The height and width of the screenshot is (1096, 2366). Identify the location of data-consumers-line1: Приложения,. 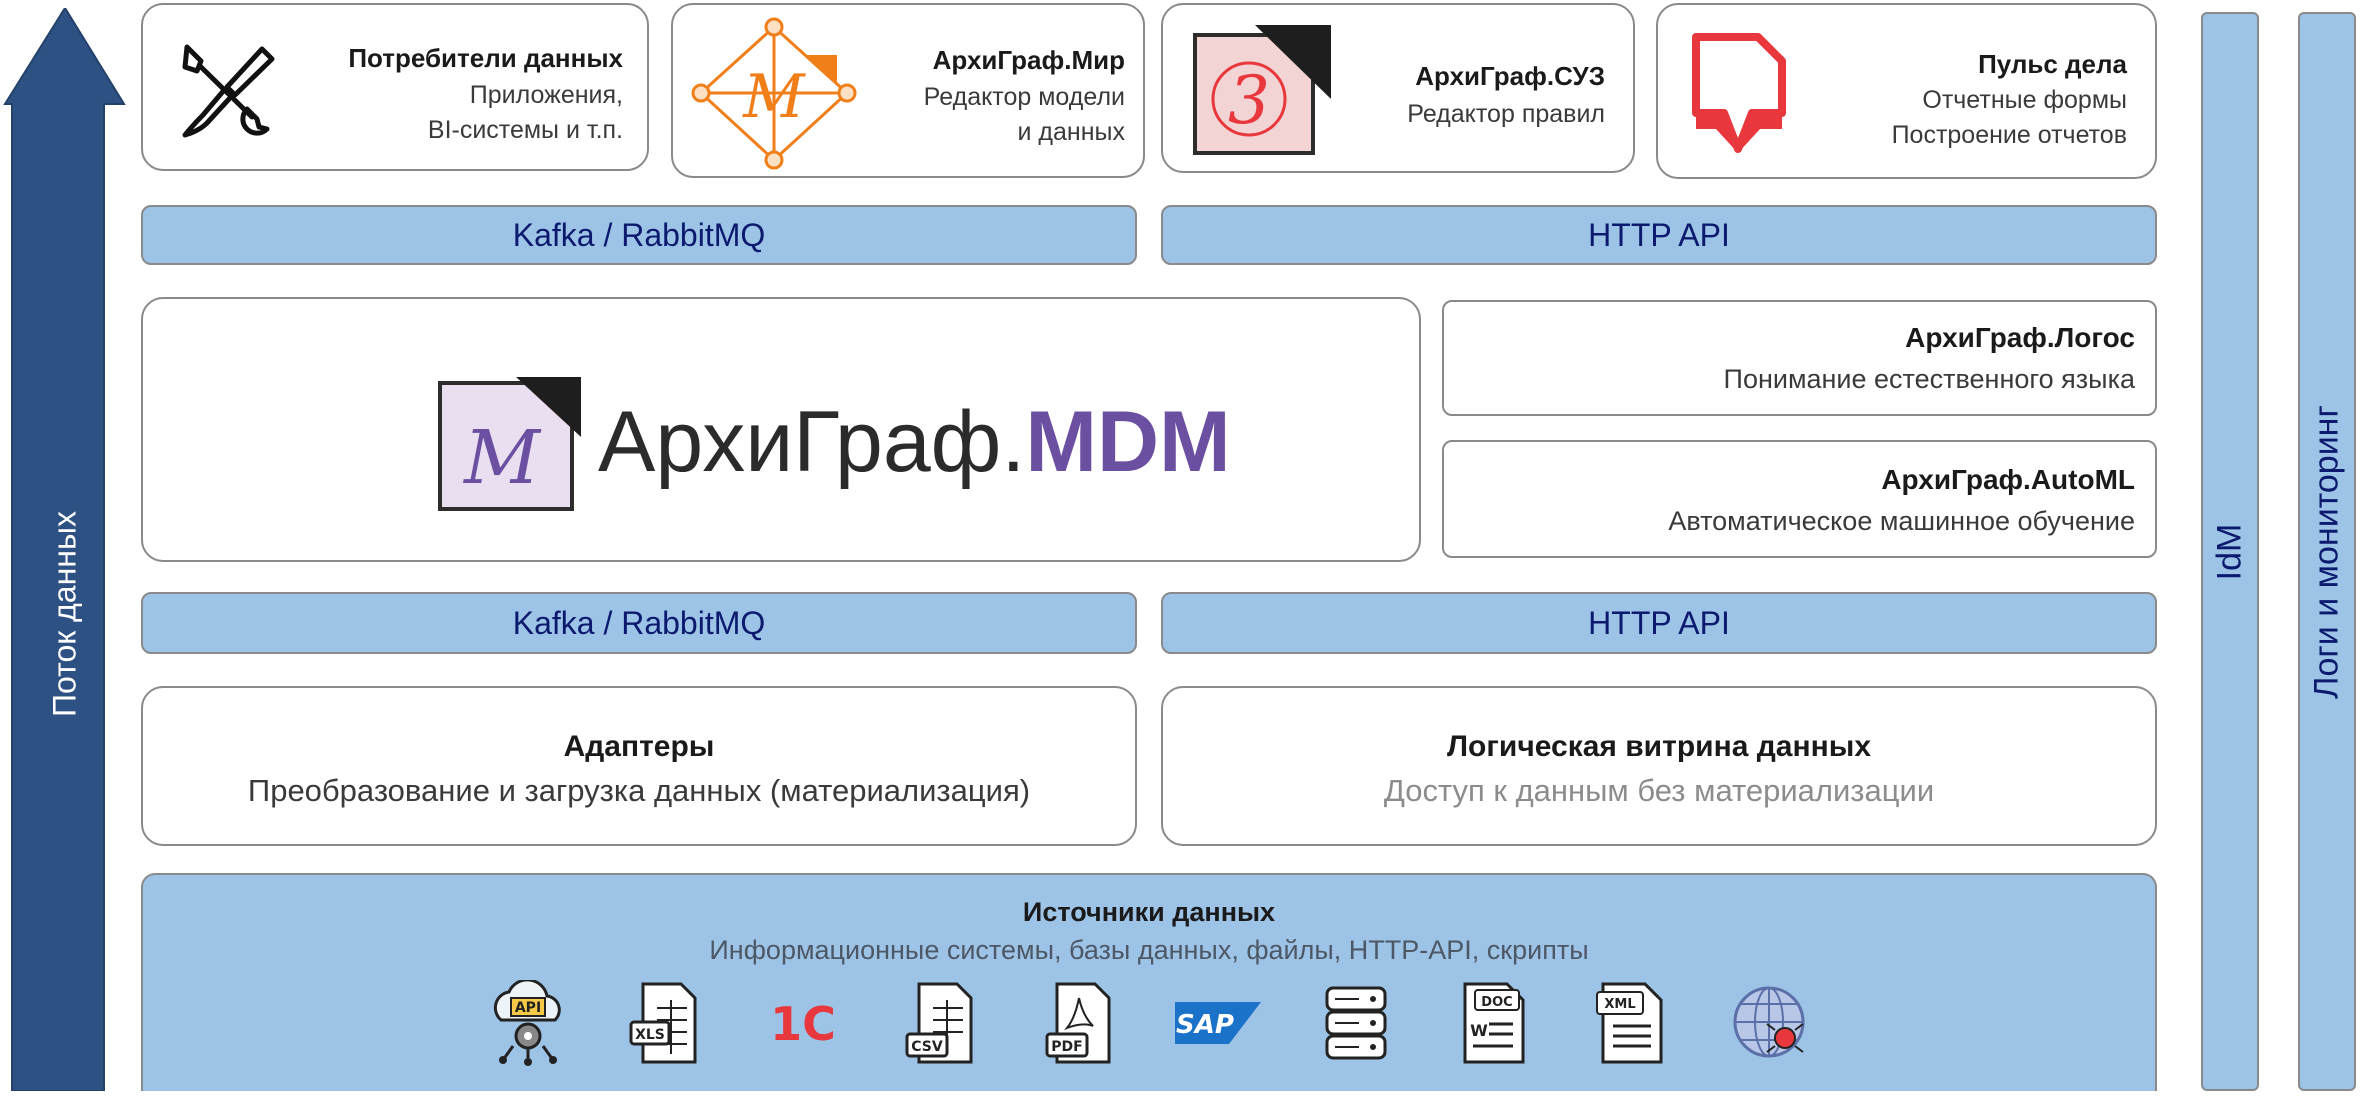
(546, 95).